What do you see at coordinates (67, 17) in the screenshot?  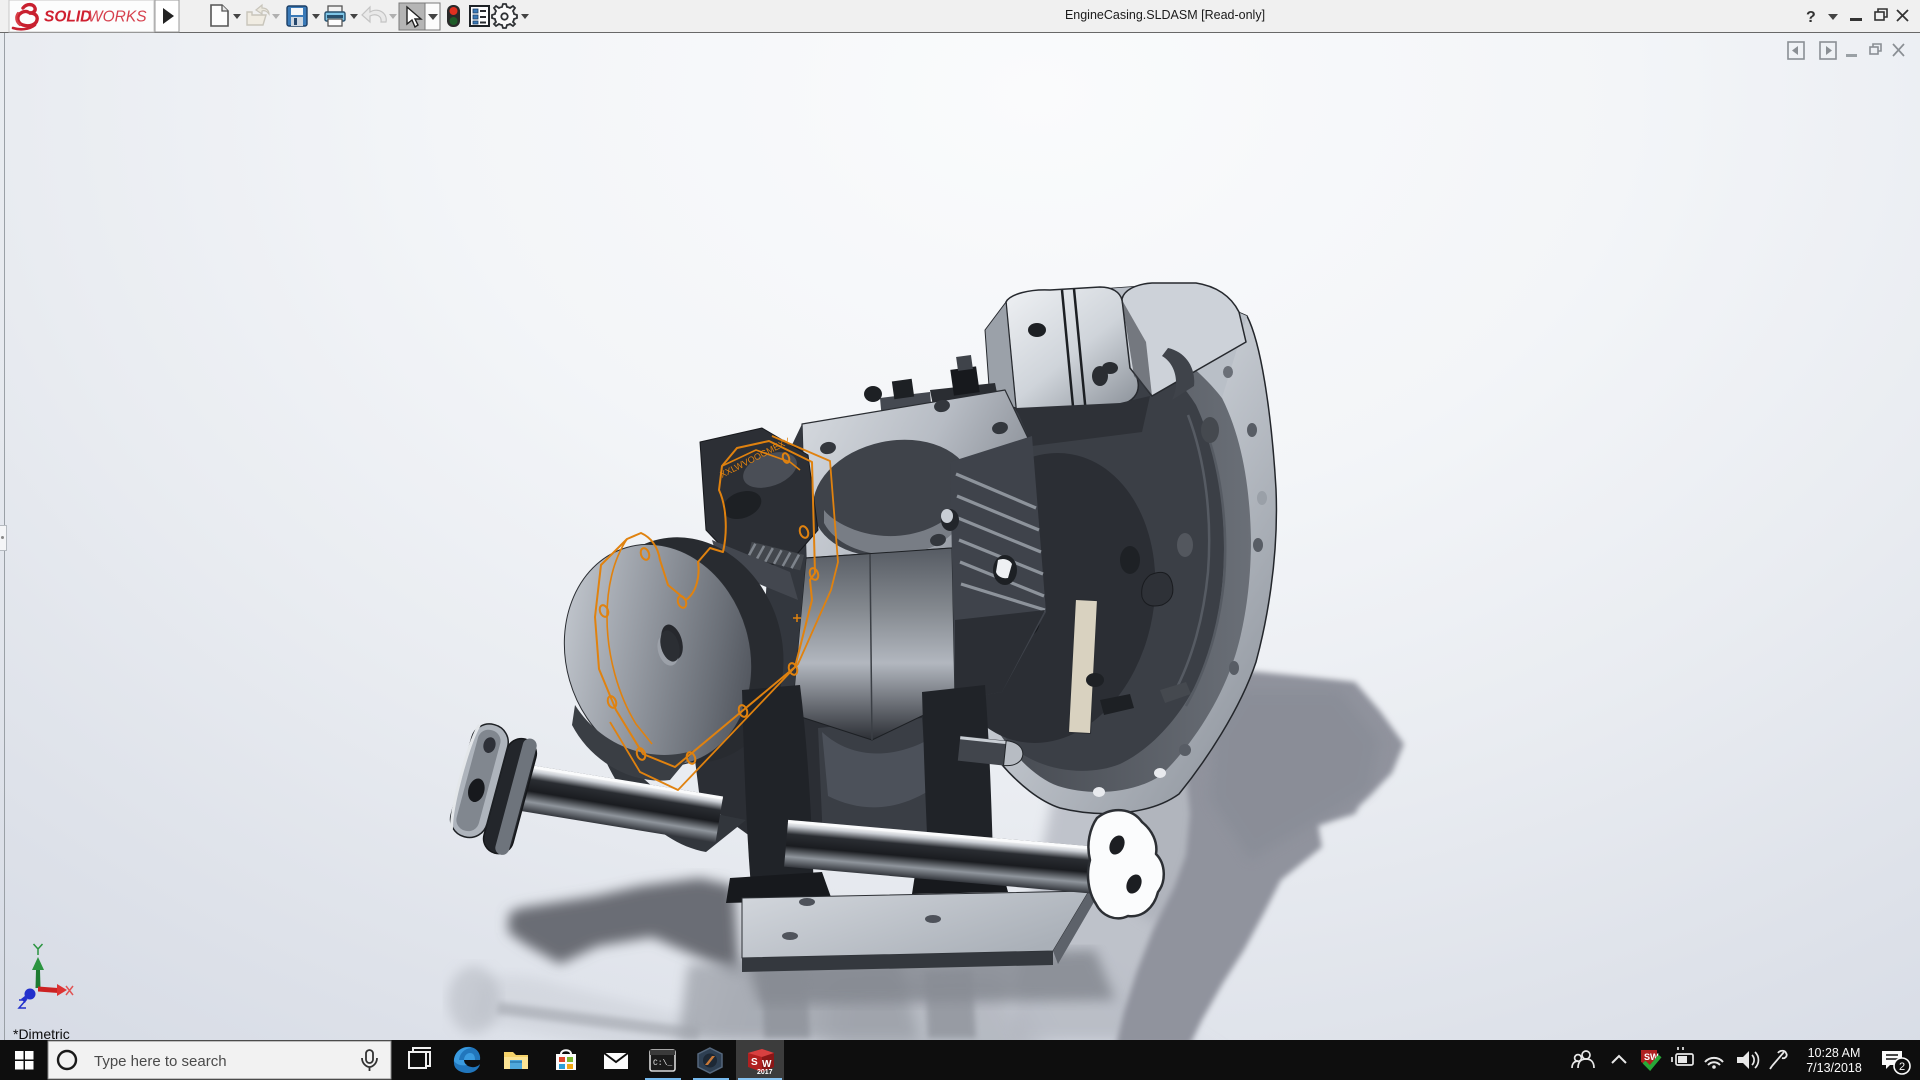 I see `svg-text: SOLID` at bounding box center [67, 17].